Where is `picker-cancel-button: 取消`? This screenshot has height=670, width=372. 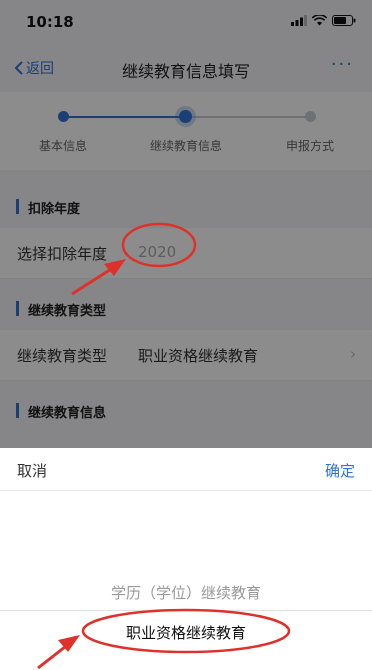 picker-cancel-button: 取消 is located at coordinates (32, 470).